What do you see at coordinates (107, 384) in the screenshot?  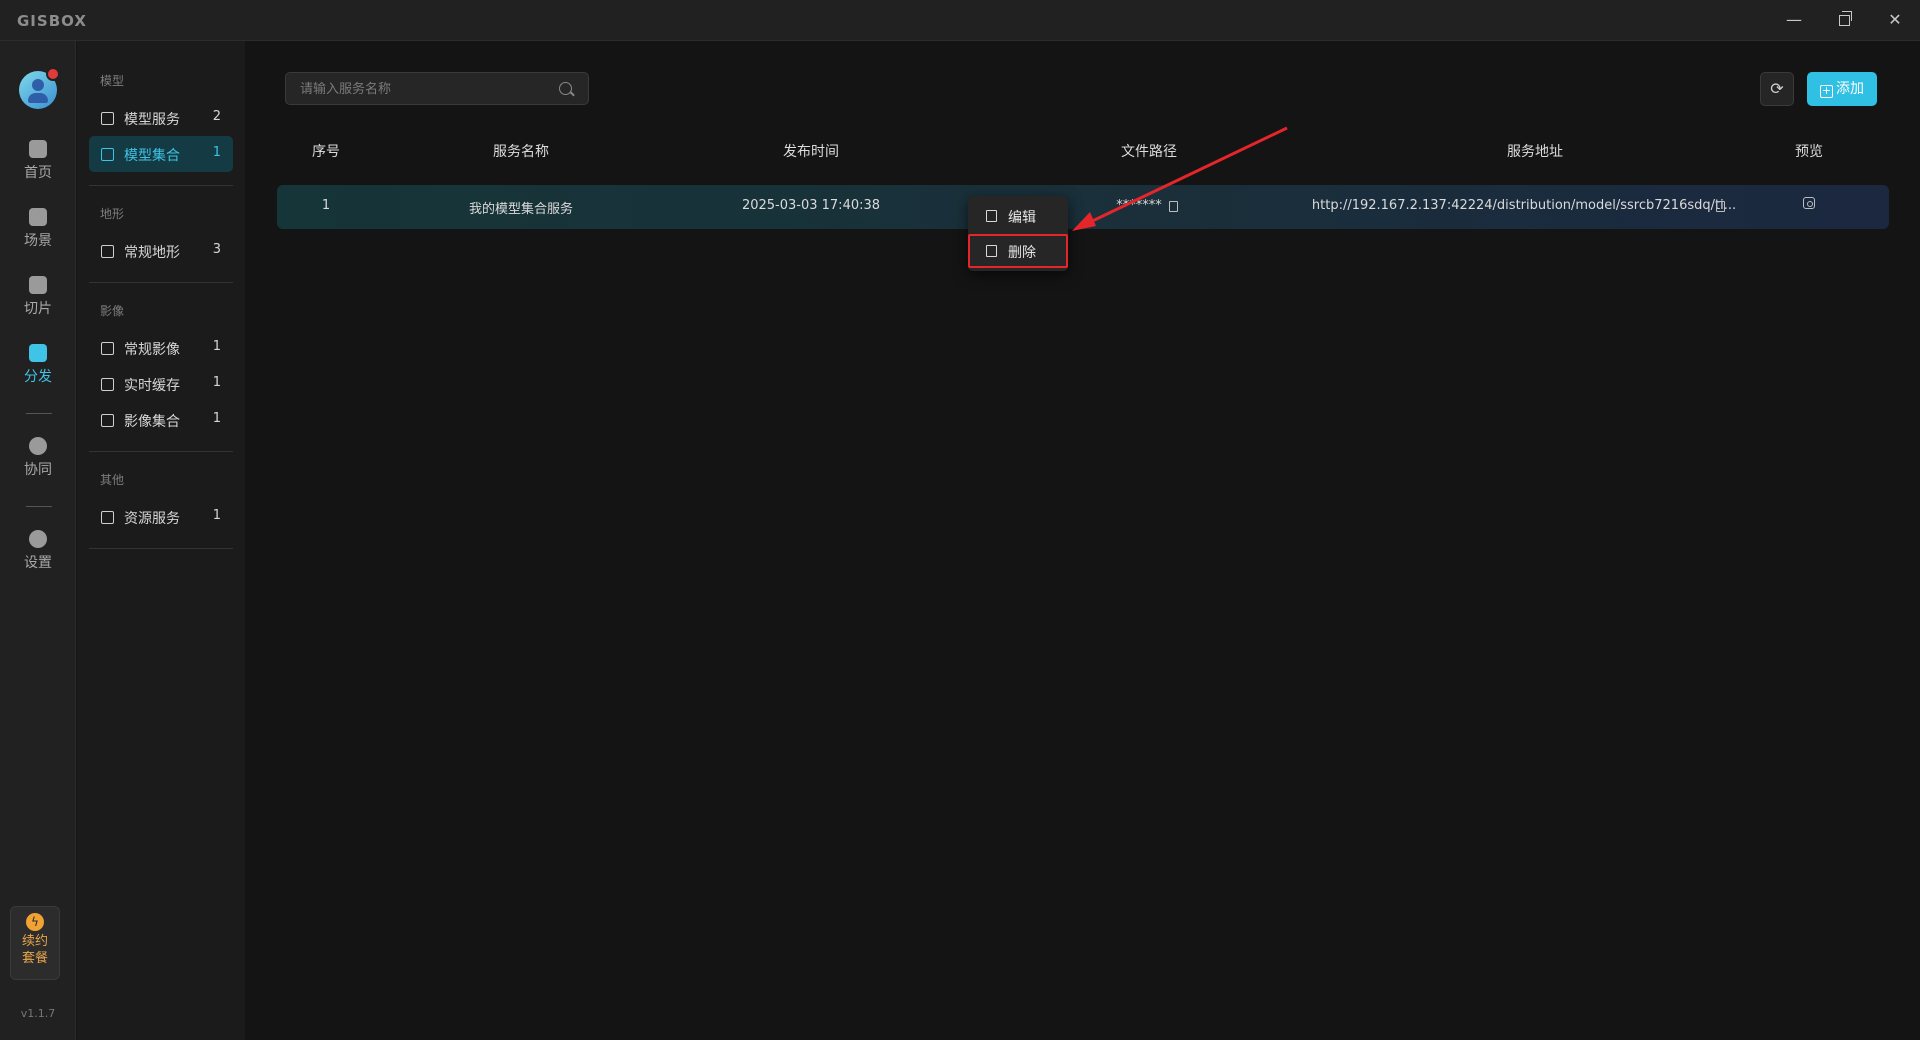 I see `cache-icon` at bounding box center [107, 384].